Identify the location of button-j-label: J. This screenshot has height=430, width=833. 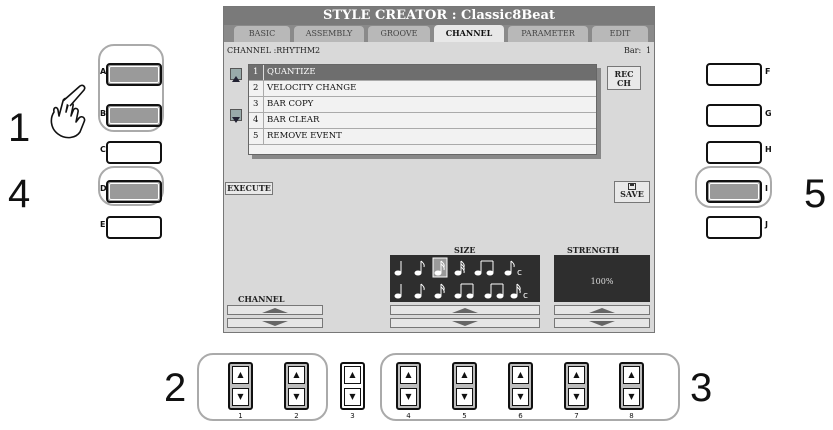
(766, 224).